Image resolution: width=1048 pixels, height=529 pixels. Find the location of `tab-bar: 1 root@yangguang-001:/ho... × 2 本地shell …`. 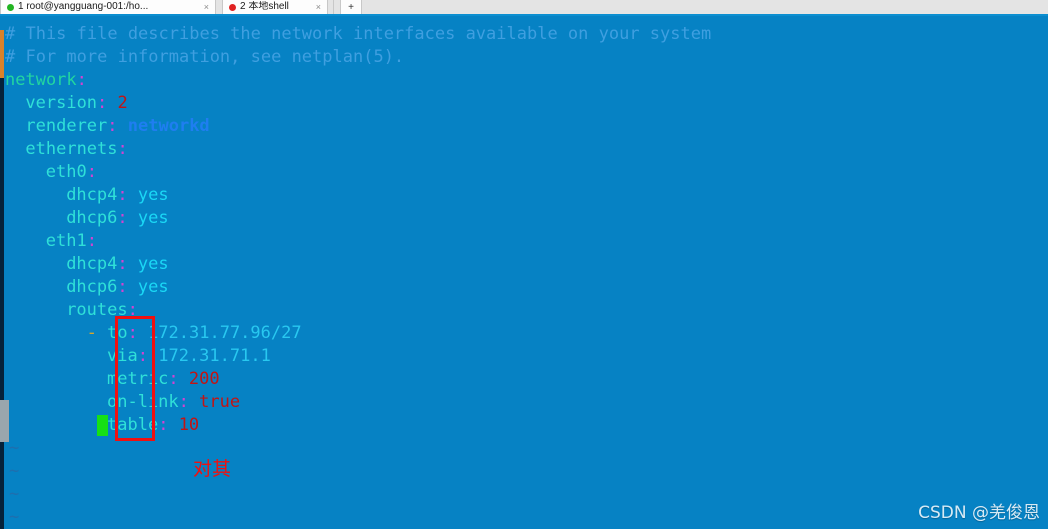

tab-bar: 1 root@yangguang-001:/ho... × 2 本地shell … is located at coordinates (524, 8).